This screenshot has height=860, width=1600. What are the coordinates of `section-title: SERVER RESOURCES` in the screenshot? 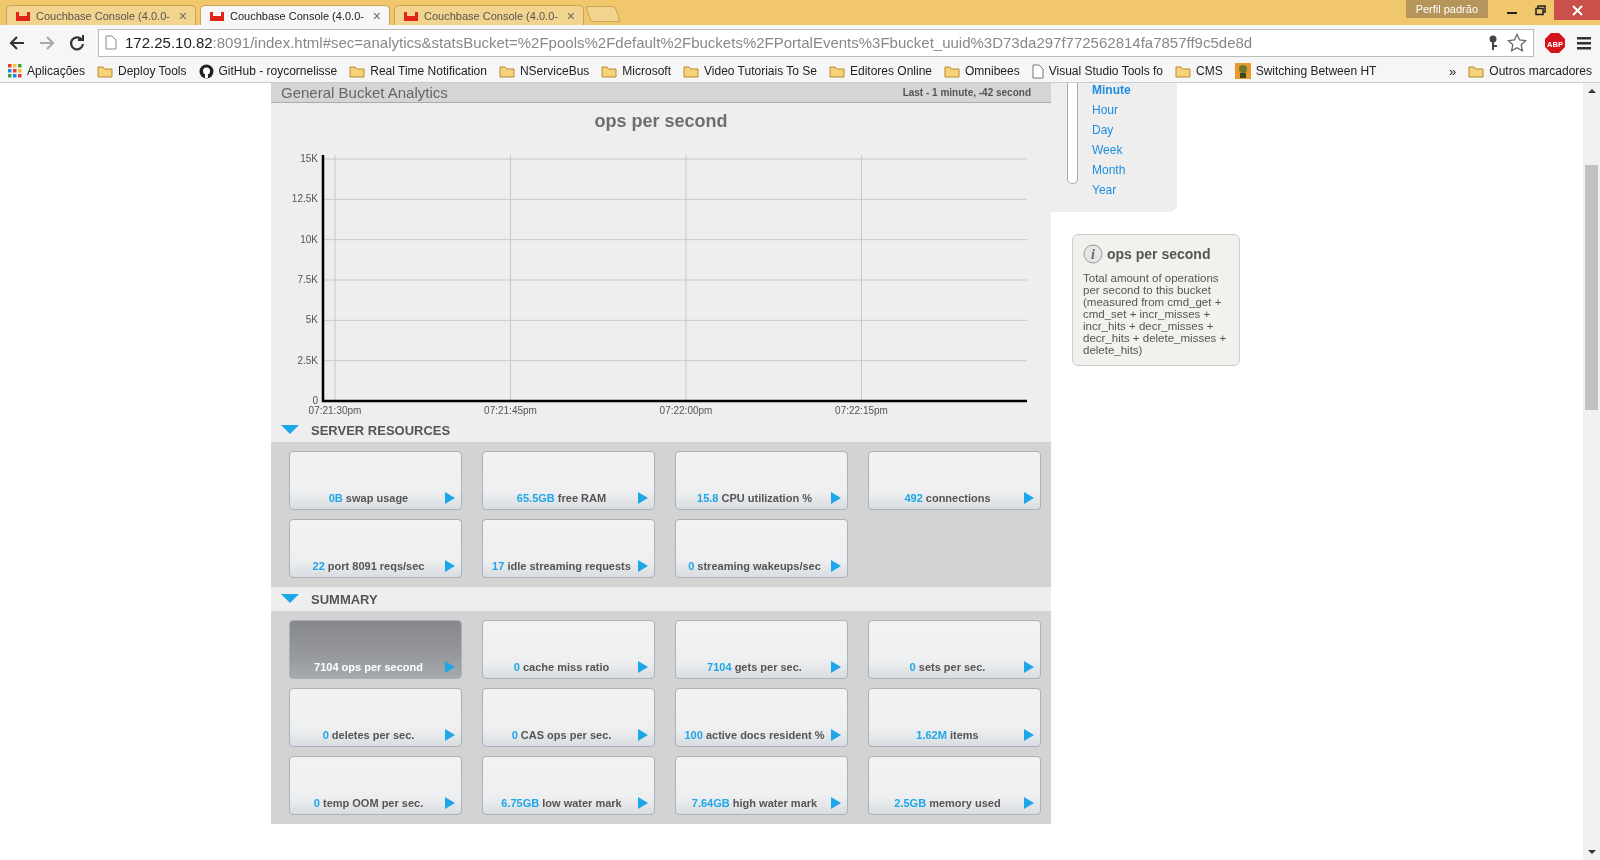 It's located at (381, 430).